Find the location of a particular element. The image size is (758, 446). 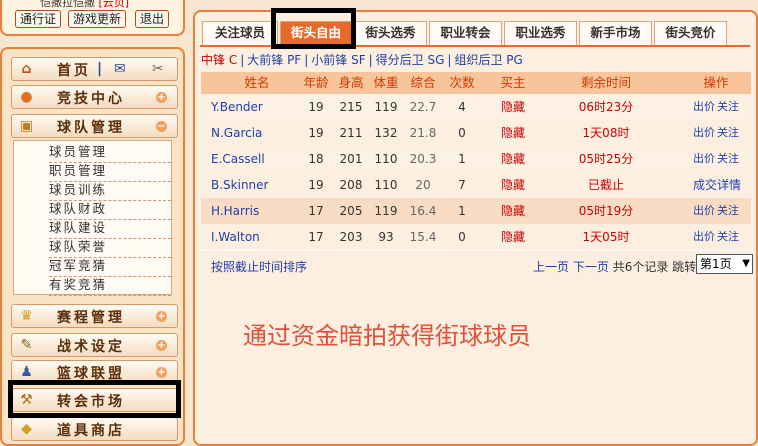

highlight-transfer-market is located at coordinates (94, 399).